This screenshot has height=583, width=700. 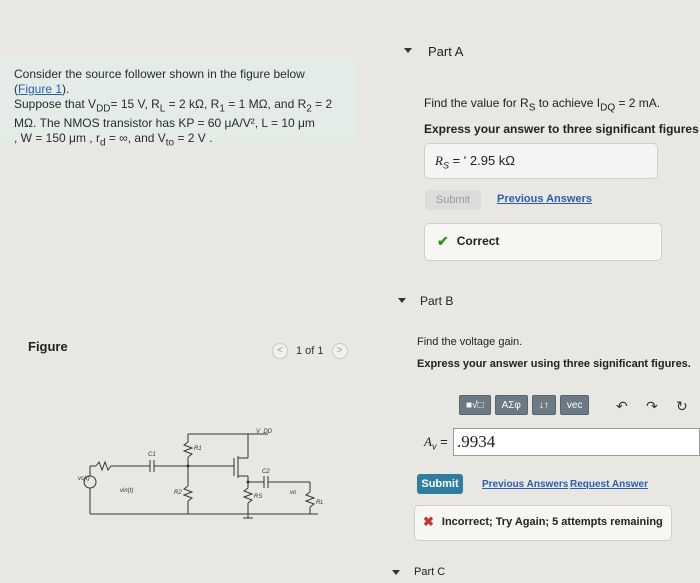 What do you see at coordinates (126, 491) in the screenshot?
I see `vin-label: vin(t)` at bounding box center [126, 491].